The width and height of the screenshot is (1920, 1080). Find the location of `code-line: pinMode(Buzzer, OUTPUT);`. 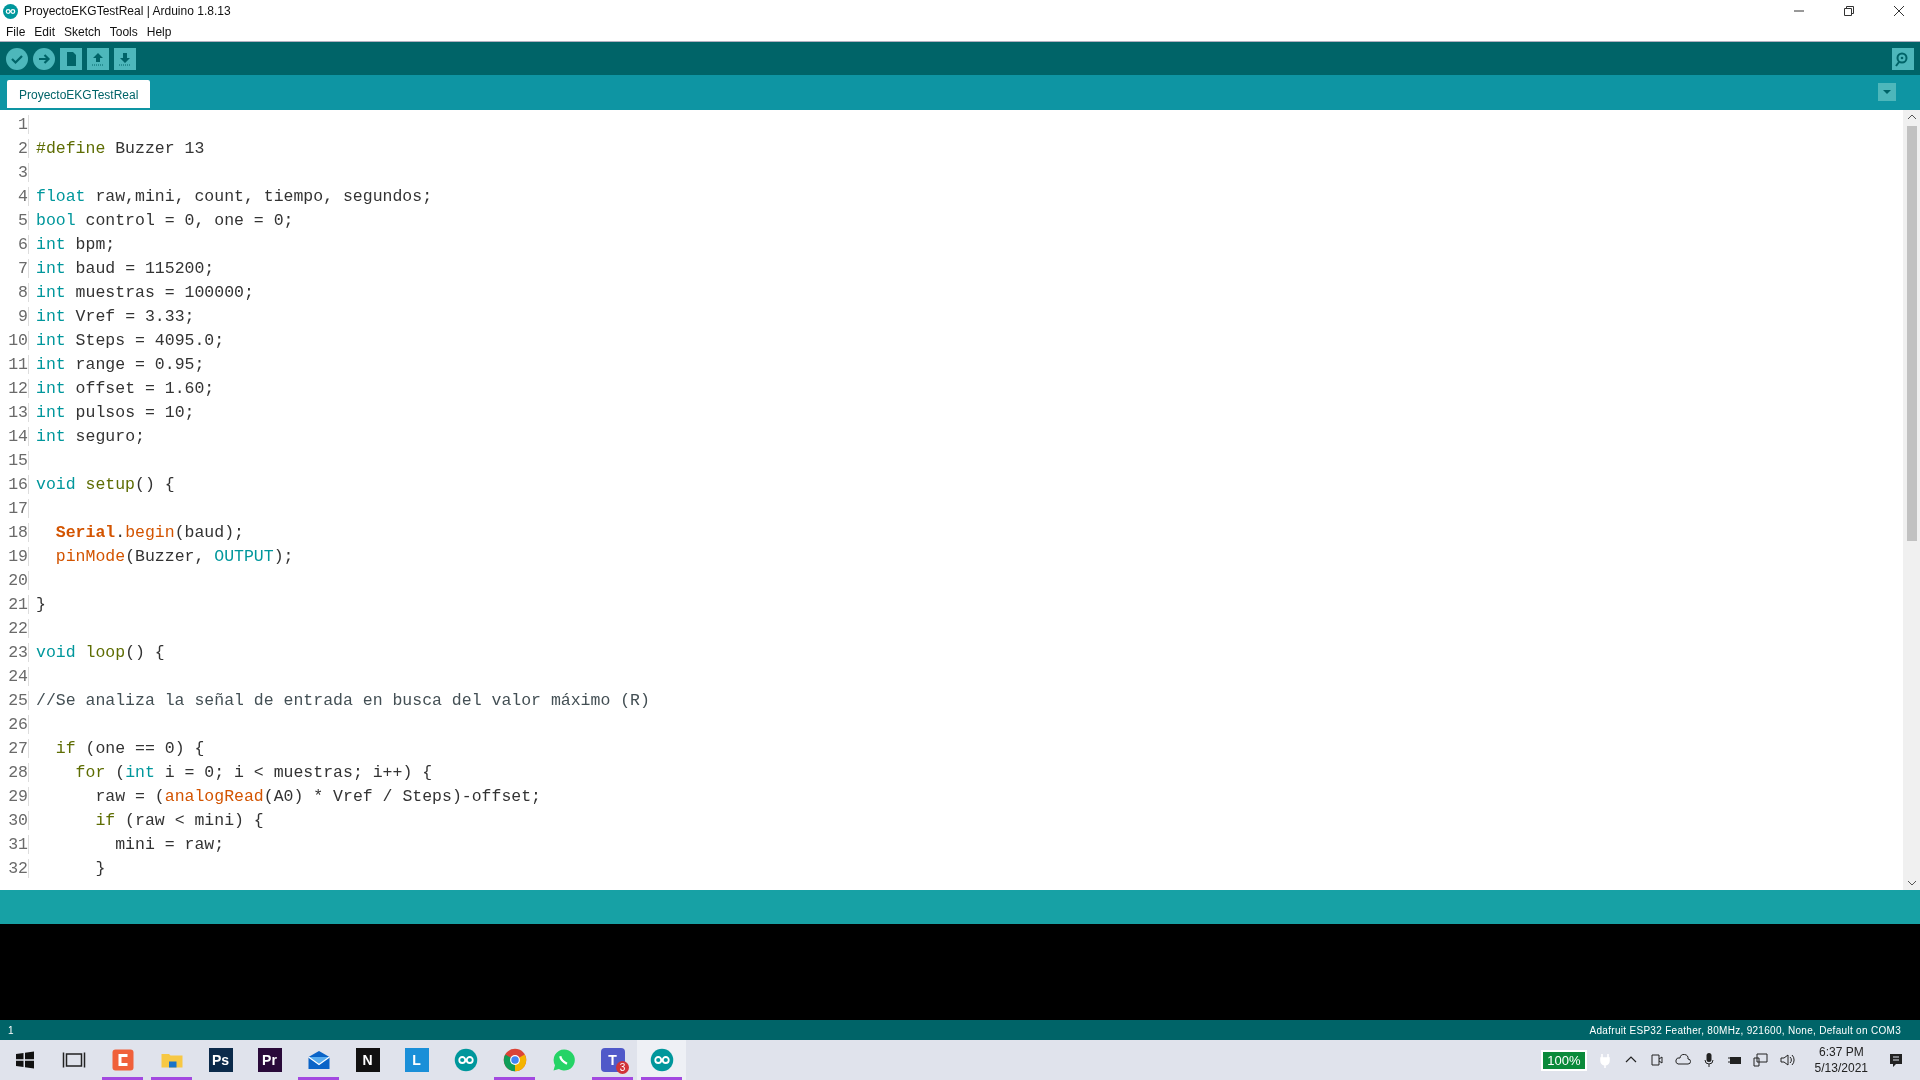

code-line: pinMode(Buzzer, OUTPUT); is located at coordinates (174, 556).